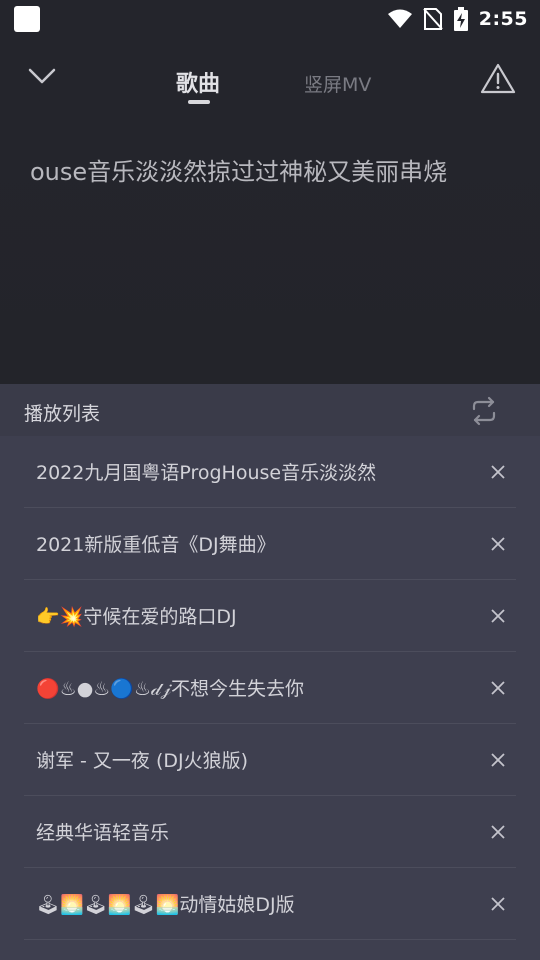  Describe the element at coordinates (270, 410) in the screenshot. I see `playlist-header: 播放列表` at that location.